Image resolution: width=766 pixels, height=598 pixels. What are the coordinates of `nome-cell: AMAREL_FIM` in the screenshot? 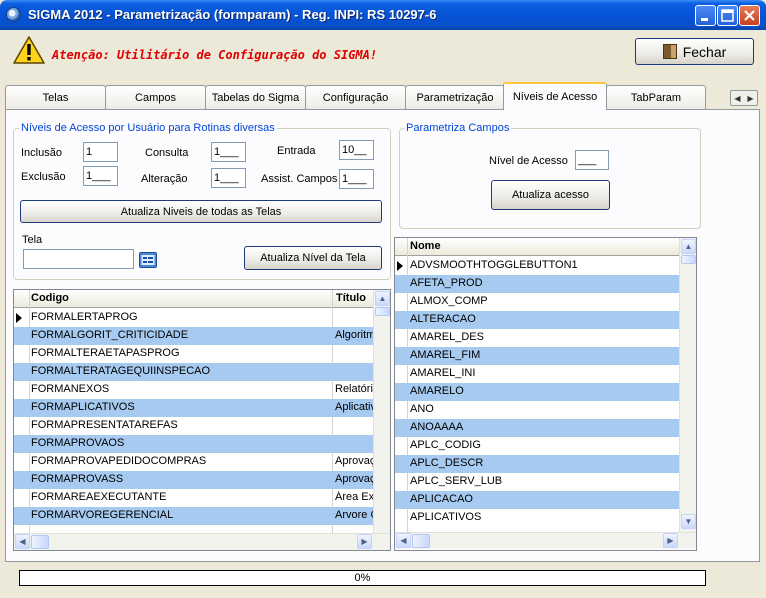 It's located at (445, 355).